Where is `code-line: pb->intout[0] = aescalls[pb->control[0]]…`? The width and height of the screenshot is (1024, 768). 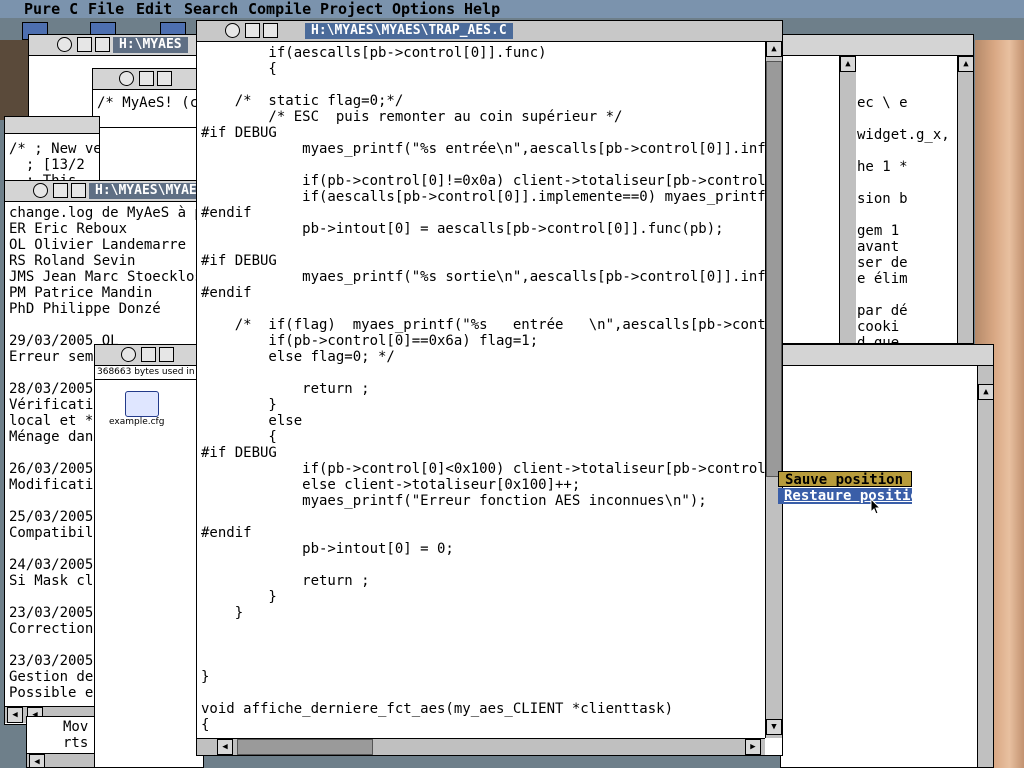
code-line: pb->intout[0] = aescalls[pb->control[0]]… is located at coordinates (462, 229).